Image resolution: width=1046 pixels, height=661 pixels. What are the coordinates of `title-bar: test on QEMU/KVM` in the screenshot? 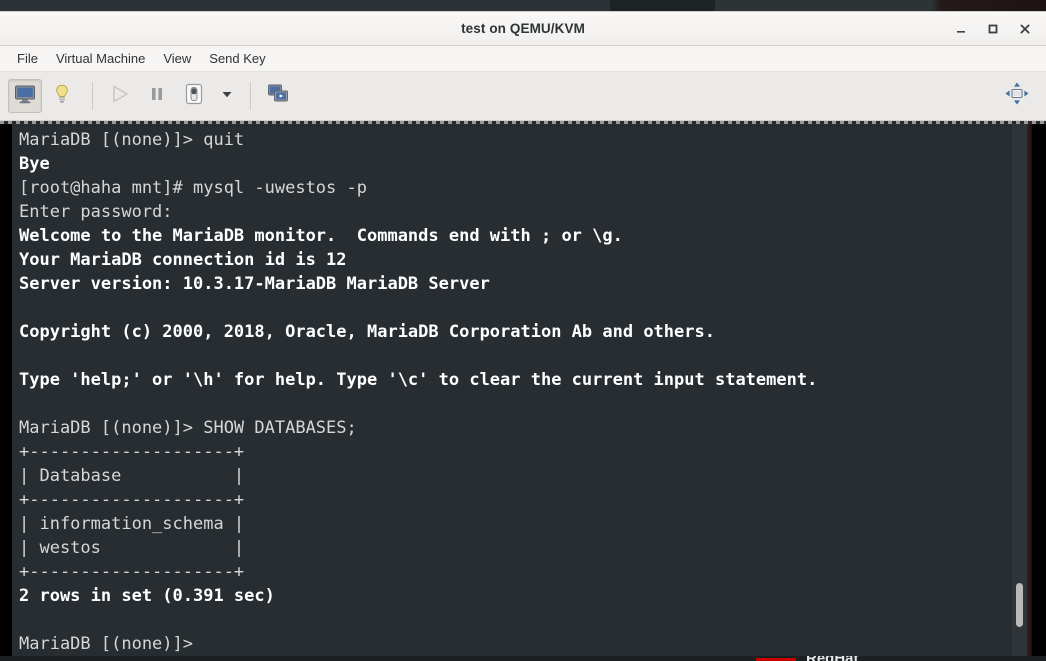 It's located at (523, 29).